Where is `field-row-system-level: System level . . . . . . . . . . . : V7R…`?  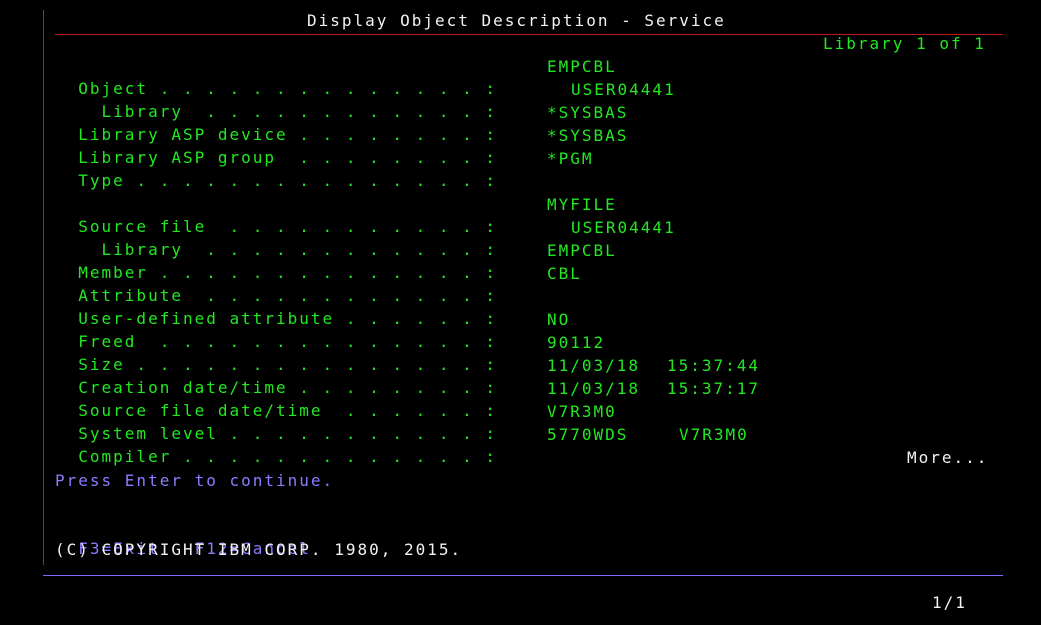
field-row-system-level: System level . . . . . . . . . . . : V7R… is located at coordinates (335, 422).